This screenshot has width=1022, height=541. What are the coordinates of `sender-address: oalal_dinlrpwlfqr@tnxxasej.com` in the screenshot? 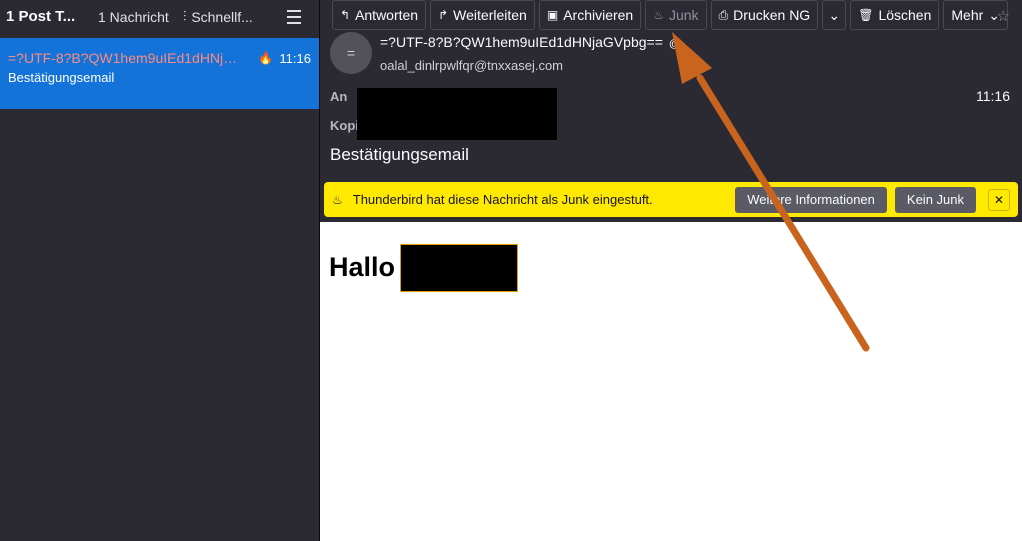 It's located at (471, 65).